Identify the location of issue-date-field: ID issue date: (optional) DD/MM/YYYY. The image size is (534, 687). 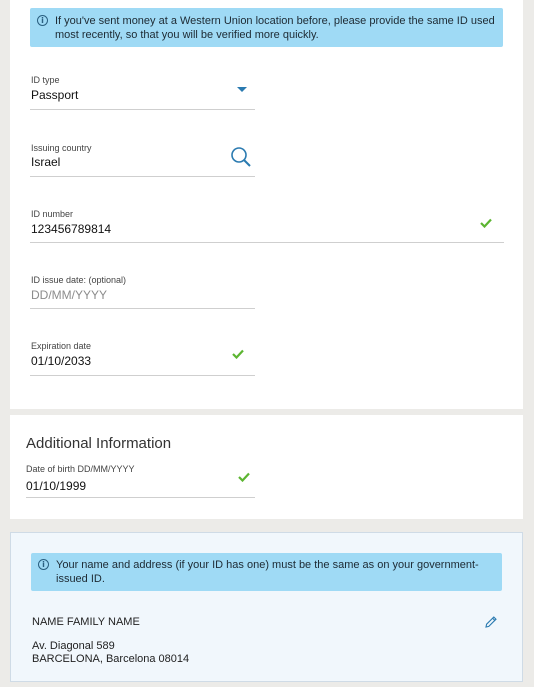
(142, 291).